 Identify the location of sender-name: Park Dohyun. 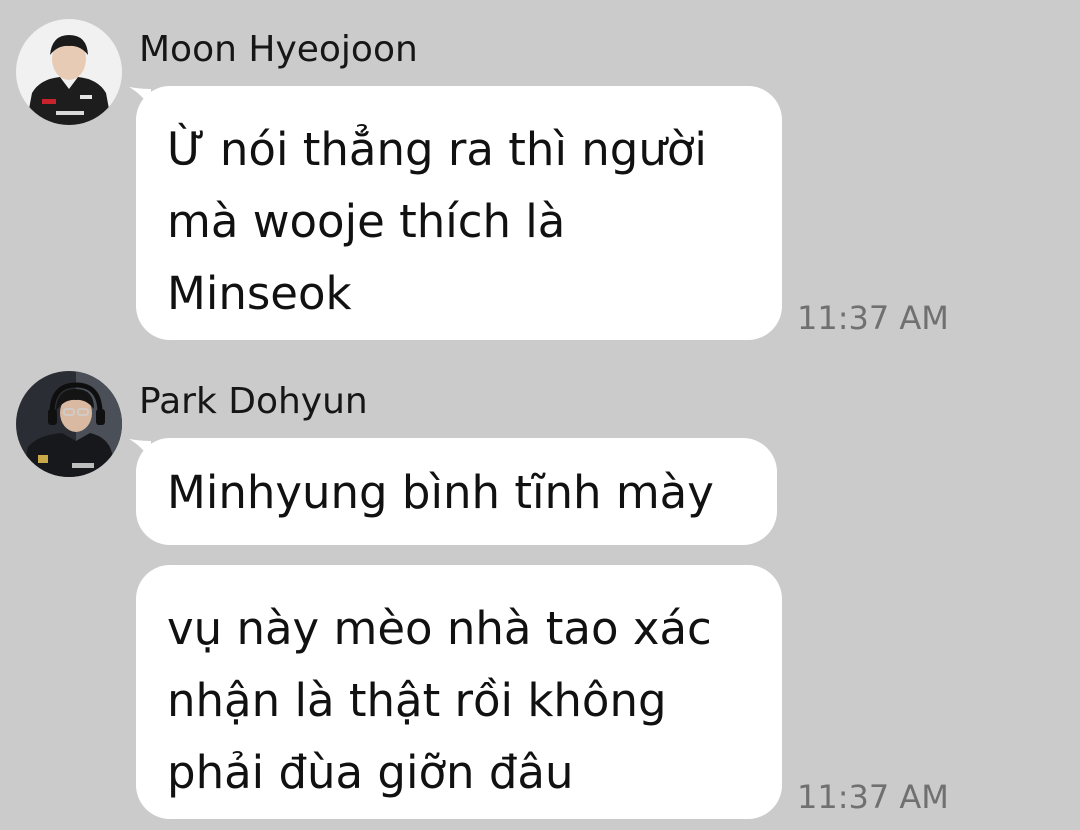
(253, 401).